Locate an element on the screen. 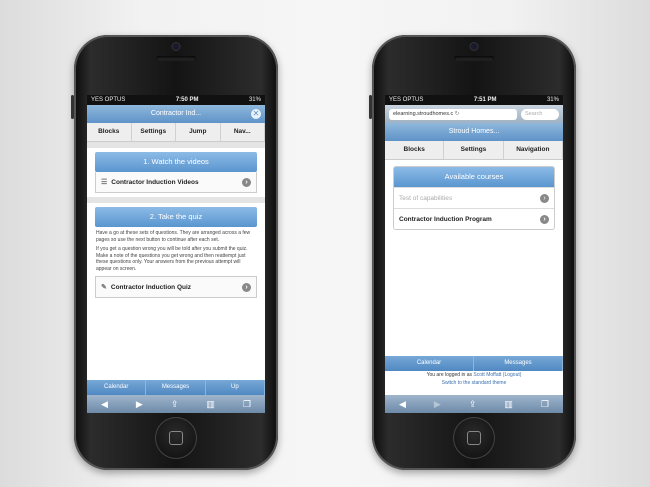  address-bar: elearning.stroudhomes.c ↻ Search is located at coordinates (474, 114).